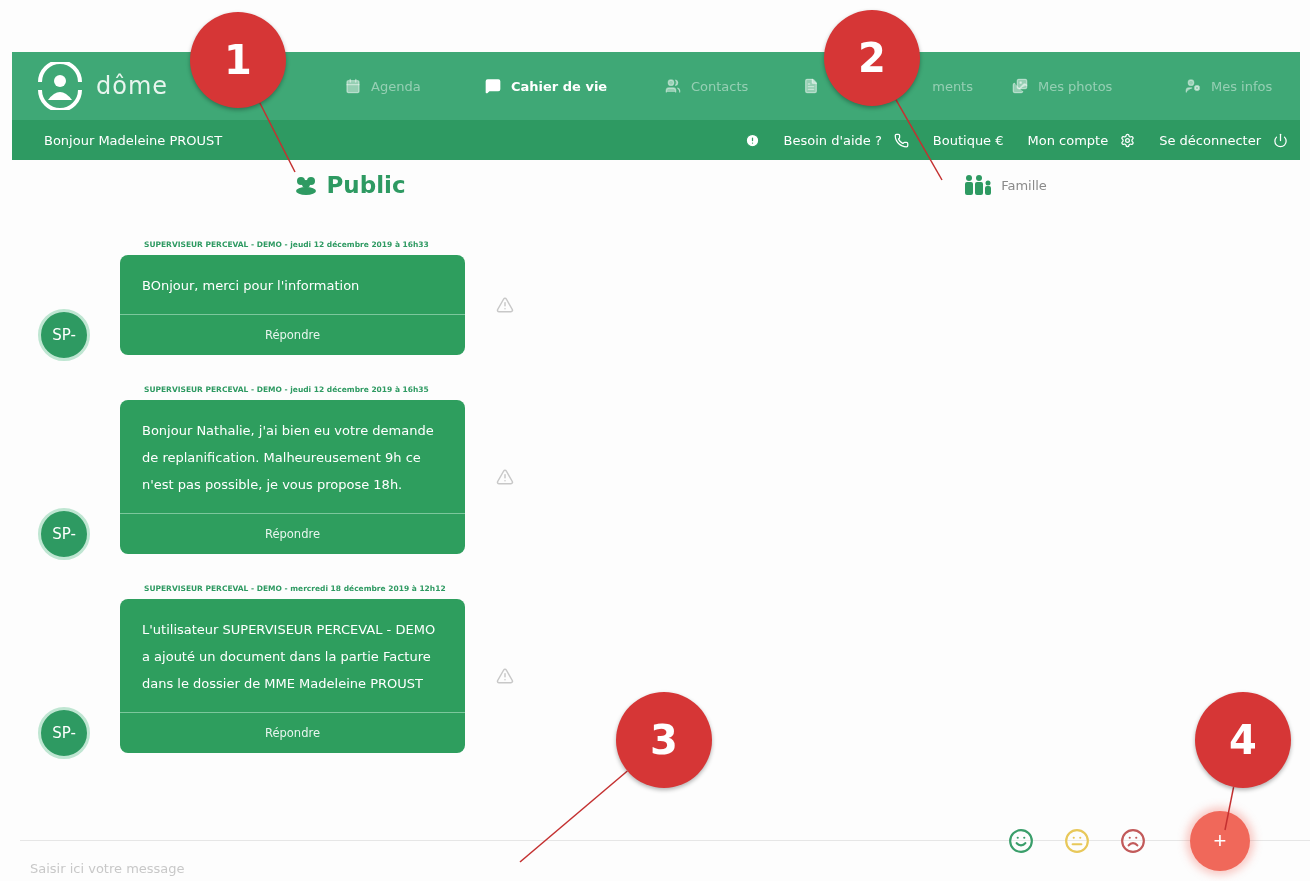 This screenshot has height=881, width=1310. I want to click on settings-icon, so click(1128, 140).